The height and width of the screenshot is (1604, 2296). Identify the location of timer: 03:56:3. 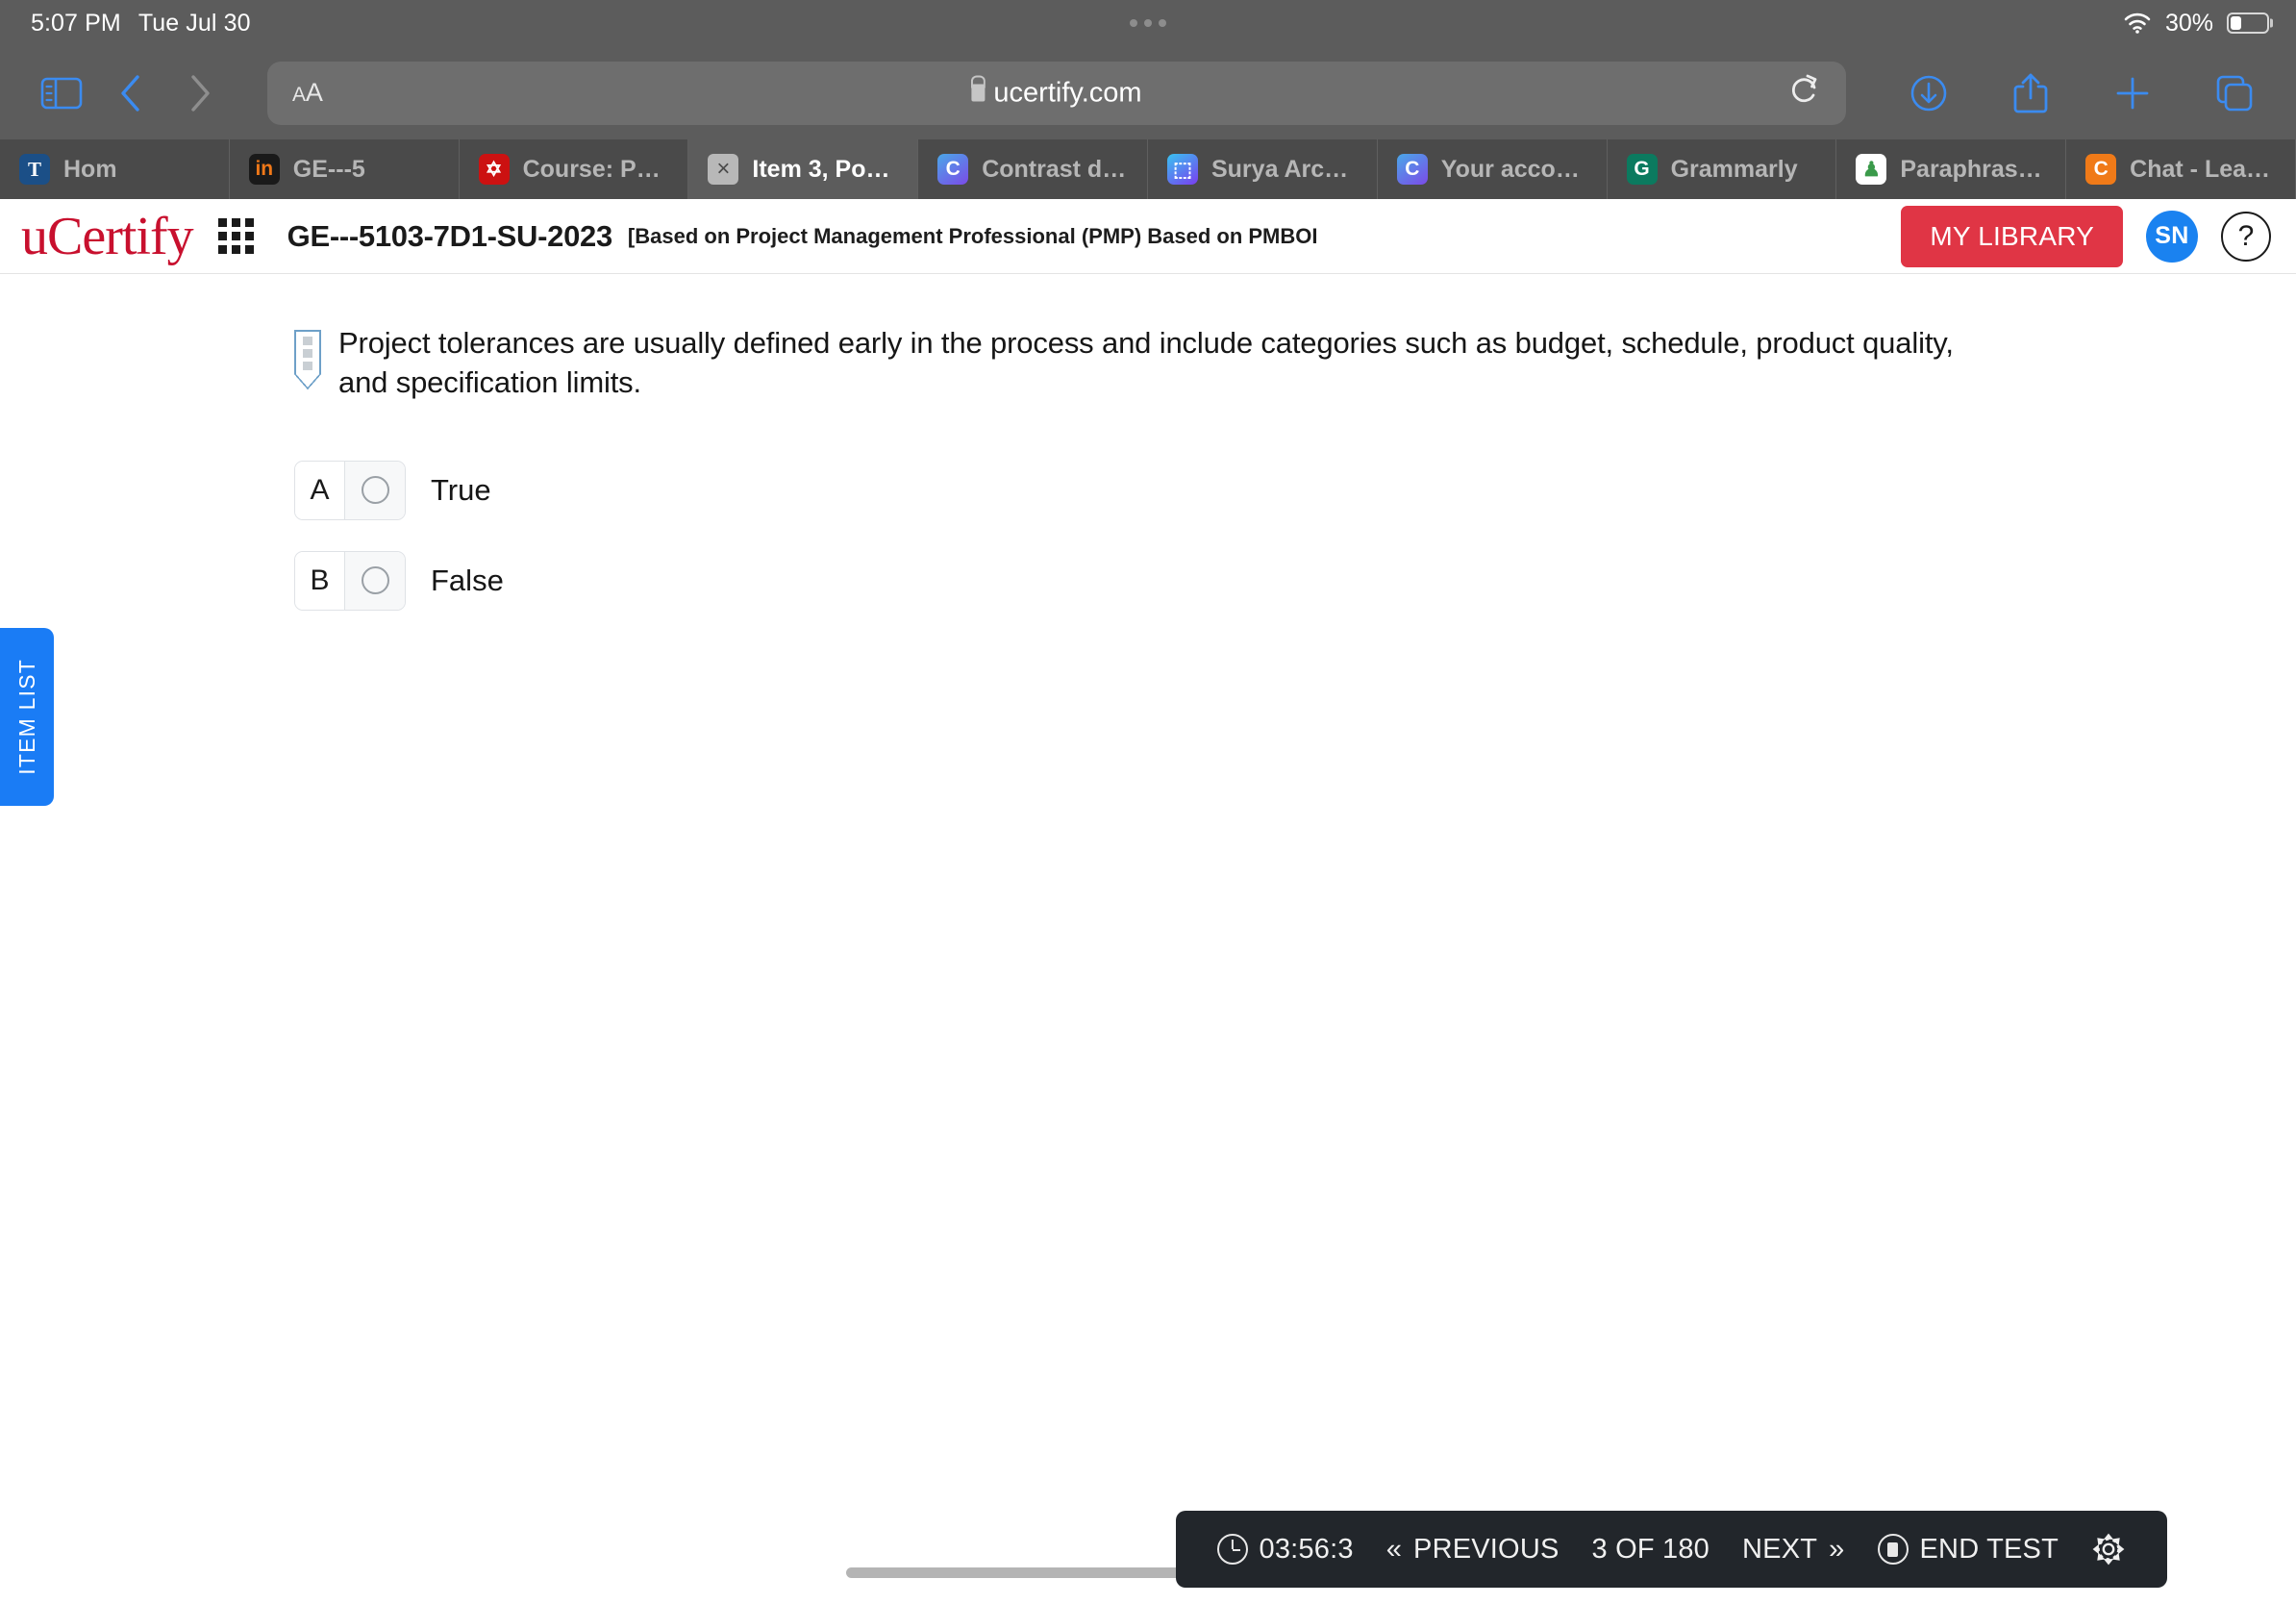
(1285, 1550).